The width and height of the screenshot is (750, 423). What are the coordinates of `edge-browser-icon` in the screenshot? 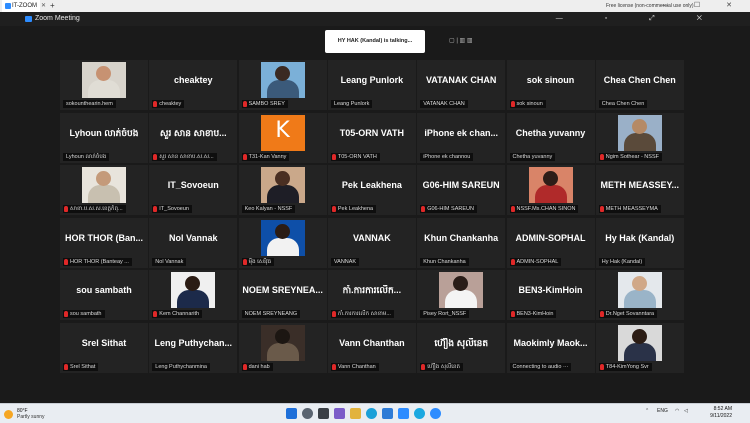 It's located at (371, 413).